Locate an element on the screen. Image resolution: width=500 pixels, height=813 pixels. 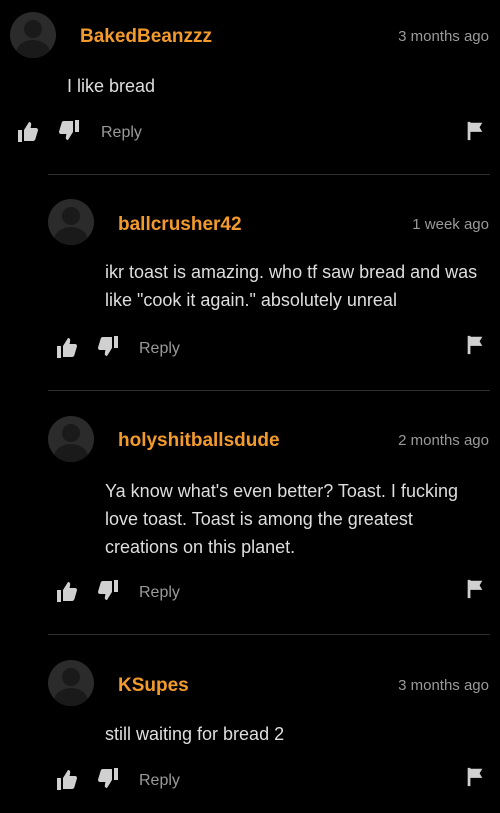
comment-username: ballcrusher42 is located at coordinates (180, 225).